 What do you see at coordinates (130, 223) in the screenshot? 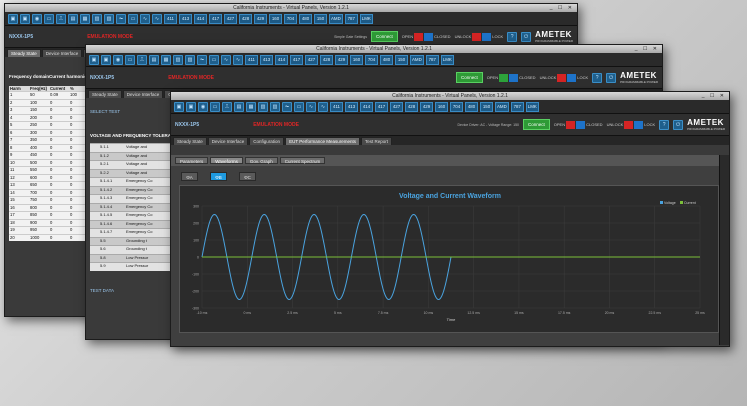
I see `test-list-item: 5.1.4.6 Emergency Co` at bounding box center [130, 223].